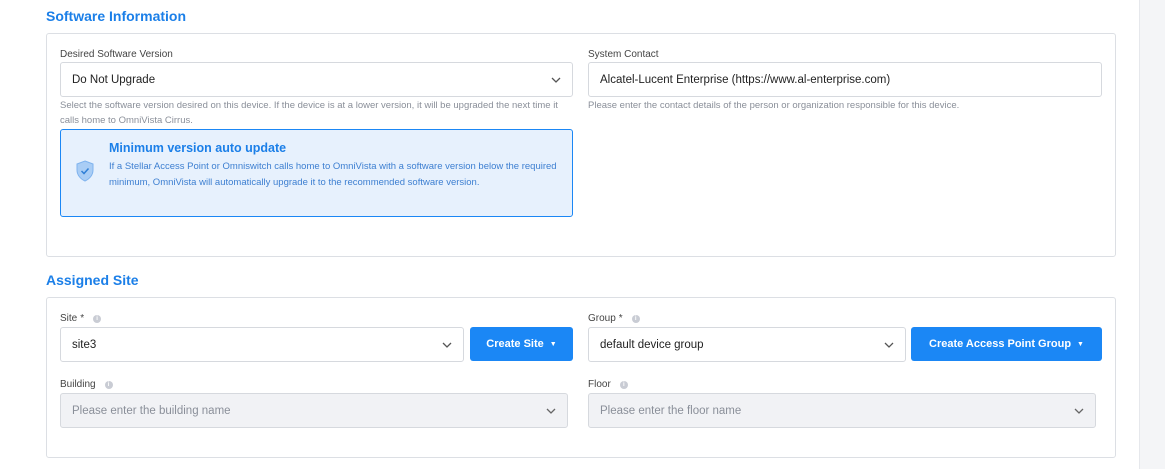  What do you see at coordinates (602, 318) in the screenshot?
I see `group-label-text: Group` at bounding box center [602, 318].